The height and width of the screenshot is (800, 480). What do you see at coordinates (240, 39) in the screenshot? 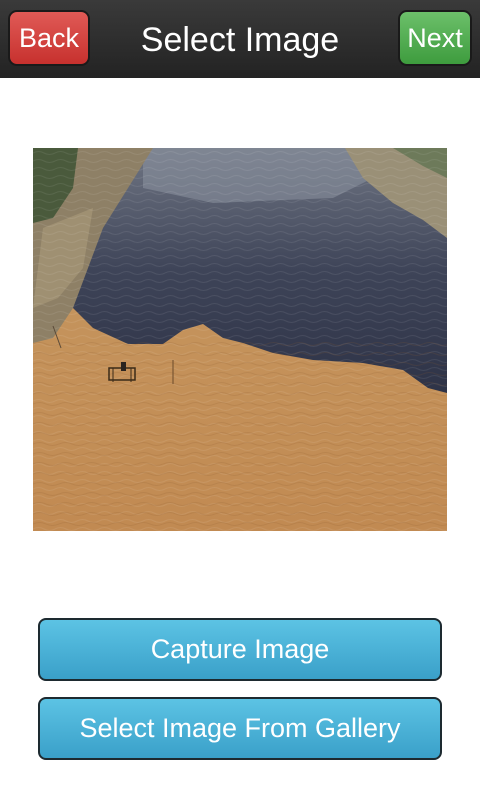
I see `navigation-bar: Back Select Image Next` at bounding box center [240, 39].